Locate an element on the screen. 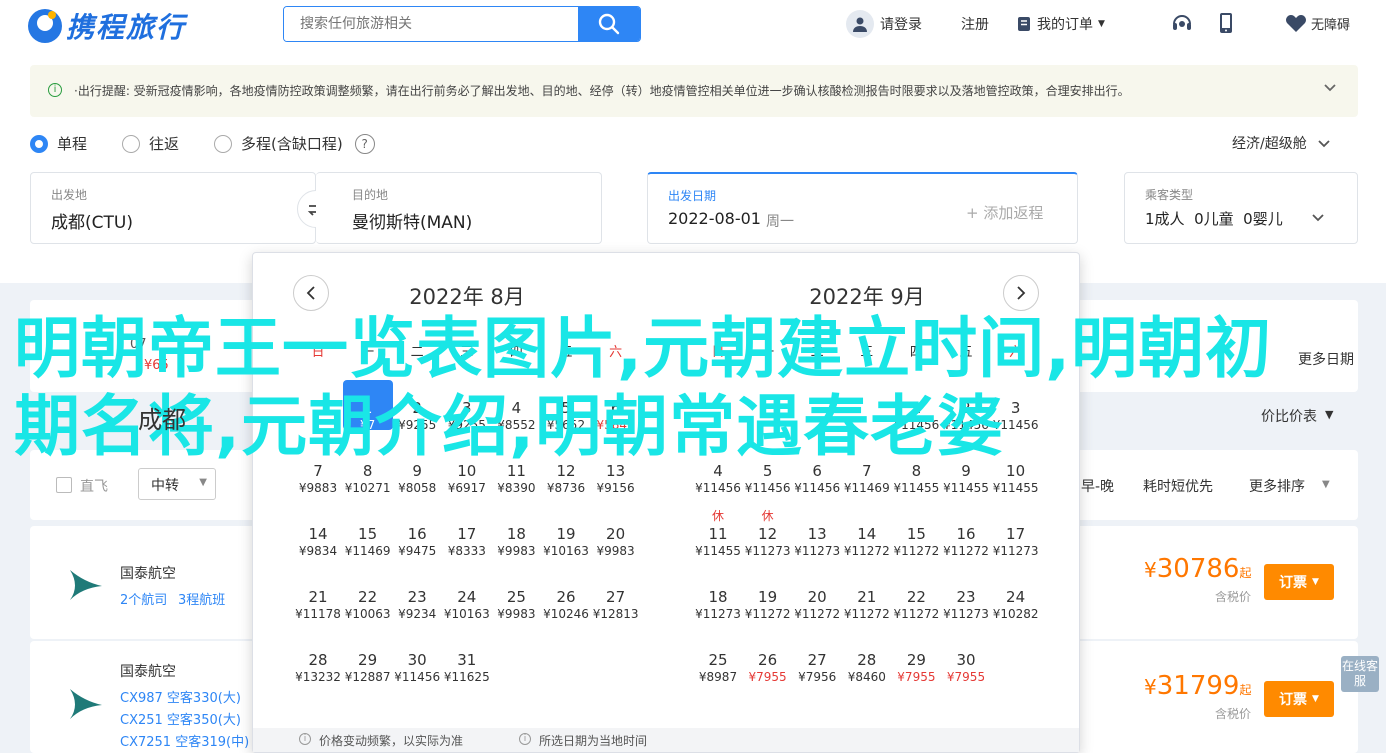 The height and width of the screenshot is (753, 1386). day-number: 7 is located at coordinates (318, 471).